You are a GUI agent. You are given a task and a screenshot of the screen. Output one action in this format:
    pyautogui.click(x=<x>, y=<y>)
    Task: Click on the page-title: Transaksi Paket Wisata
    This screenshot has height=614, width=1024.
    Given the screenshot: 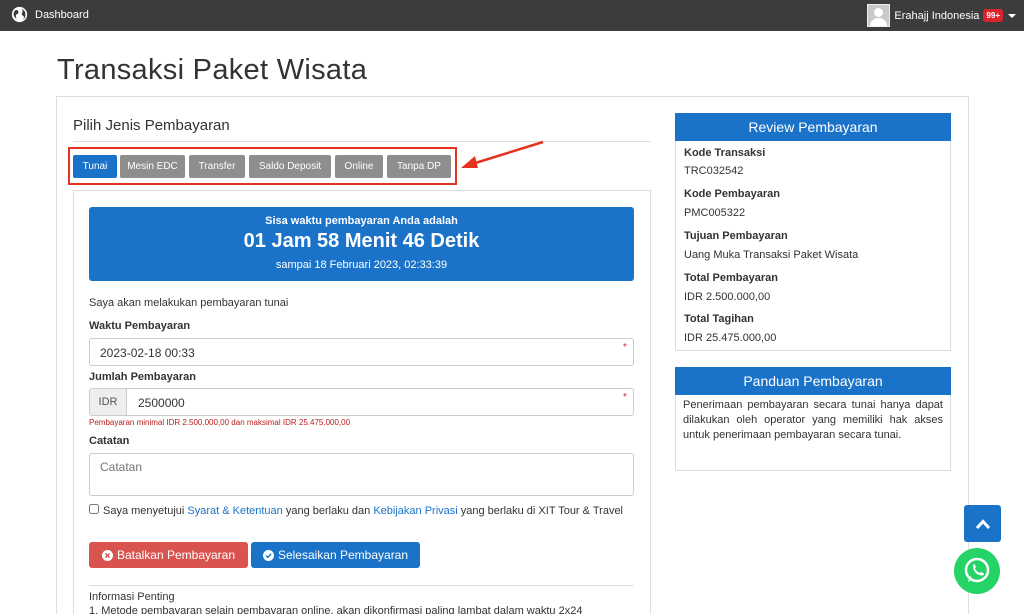 What is the action you would take?
    pyautogui.click(x=212, y=70)
    